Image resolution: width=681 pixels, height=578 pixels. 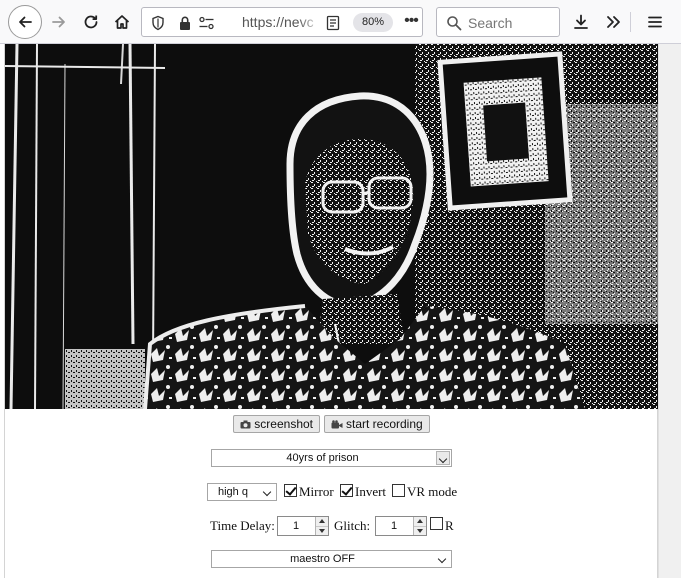 I want to click on glitch-input: 1, so click(x=401, y=526).